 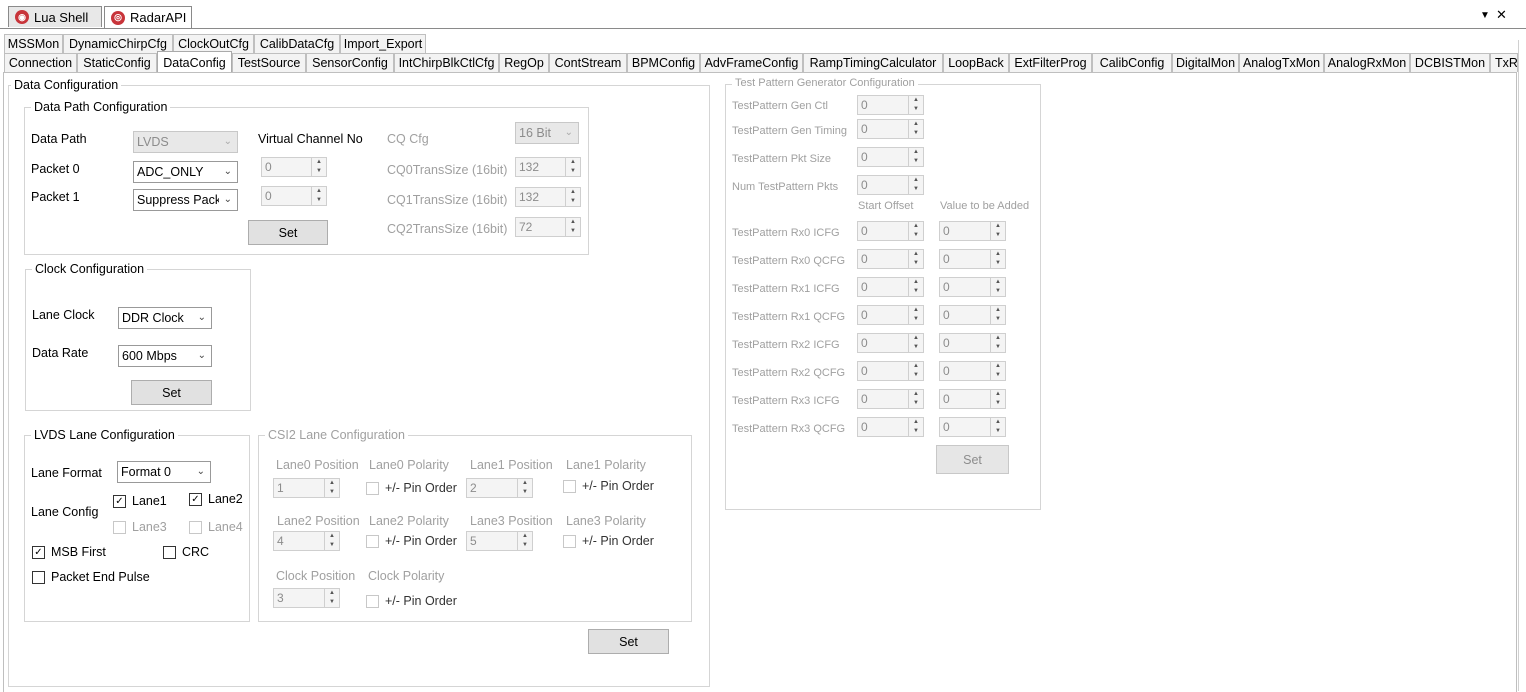 I want to click on clock-set-button: Set, so click(x=171, y=392).